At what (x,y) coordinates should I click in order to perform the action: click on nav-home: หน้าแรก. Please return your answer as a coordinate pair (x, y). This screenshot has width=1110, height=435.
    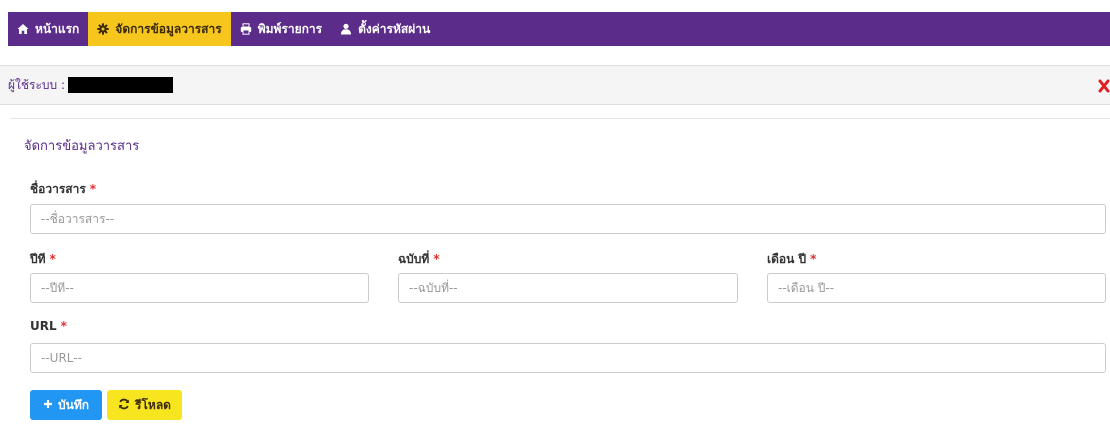
    Looking at the image, I should click on (48, 29).